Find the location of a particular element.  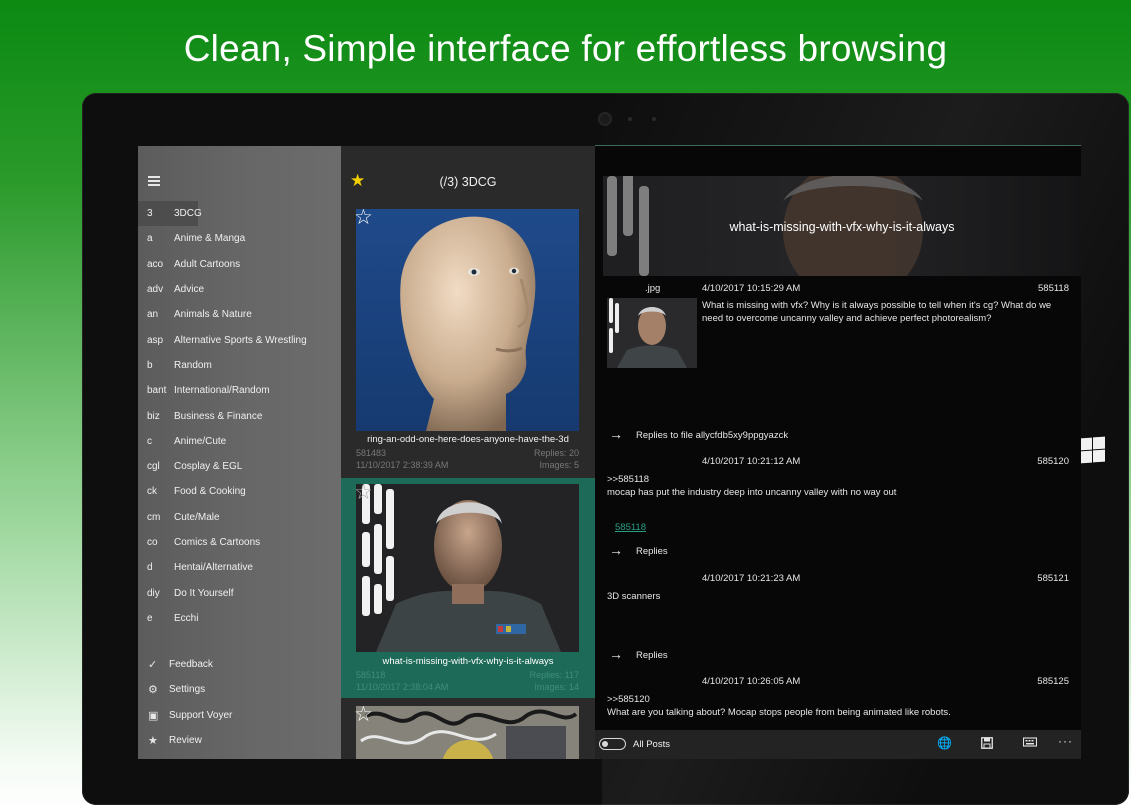

backlink: 585118 is located at coordinates (630, 527).